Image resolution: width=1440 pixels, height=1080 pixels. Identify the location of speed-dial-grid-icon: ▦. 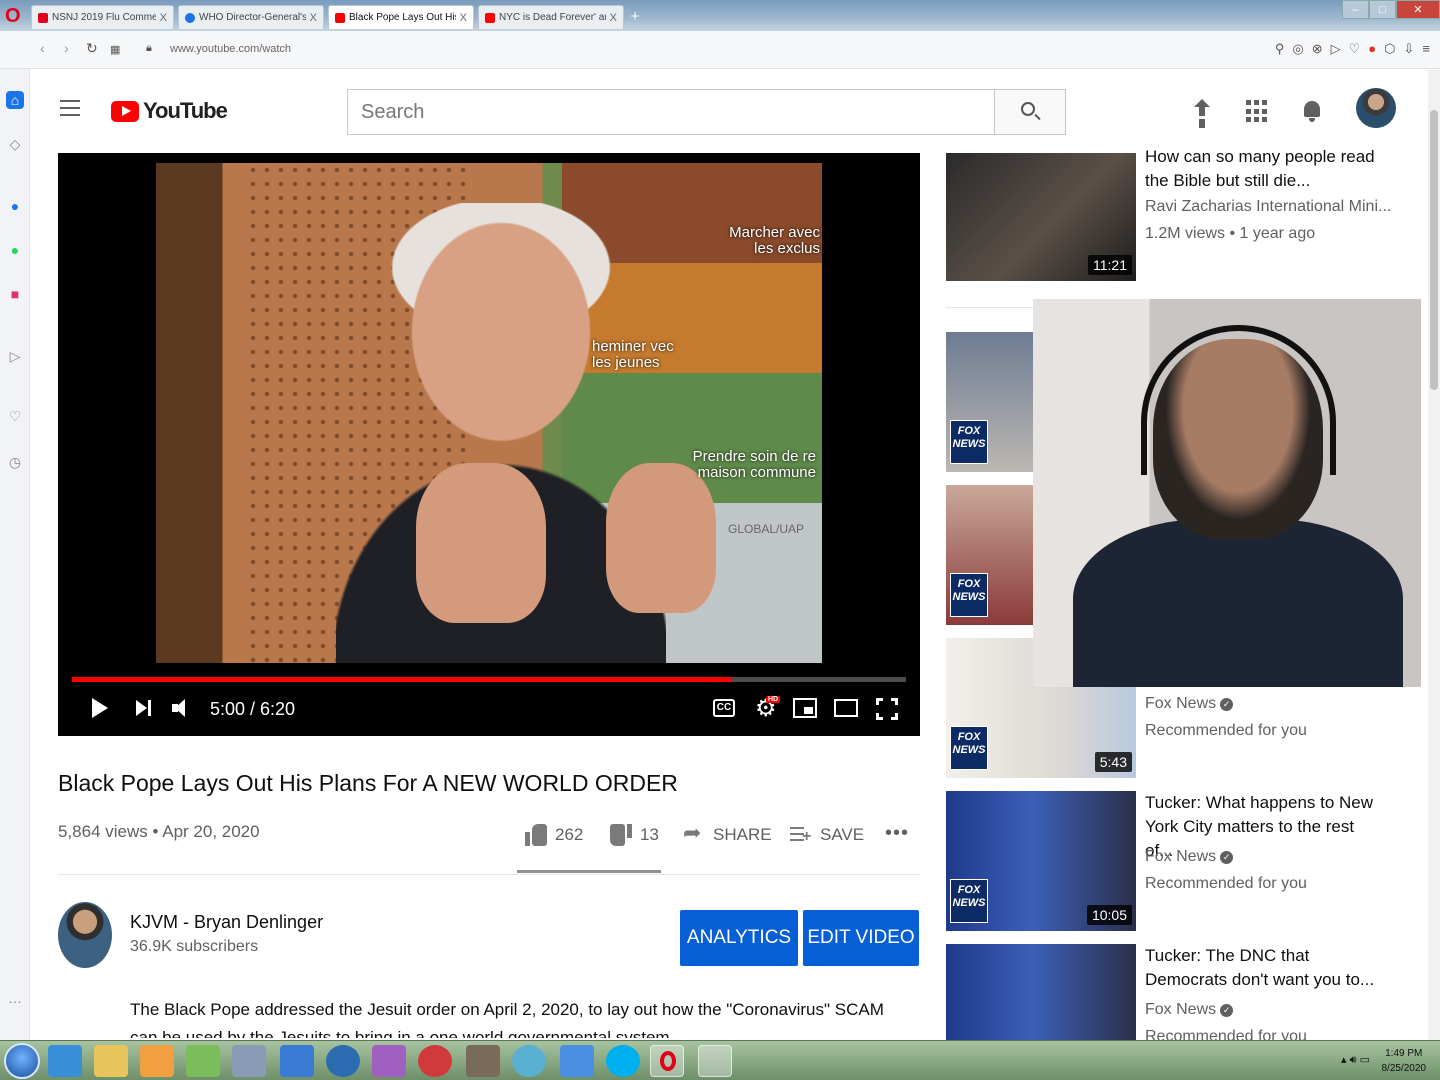
(115, 49).